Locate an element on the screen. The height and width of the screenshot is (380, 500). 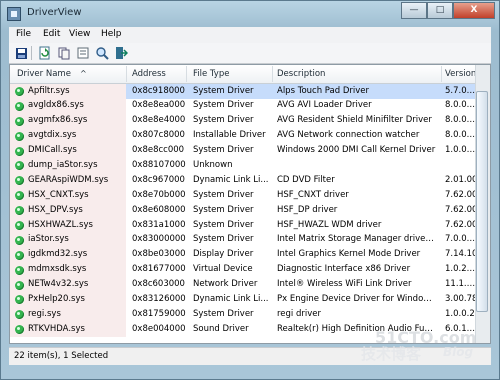
driver-version: 7.0.0.10 is located at coordinates (462, 239).